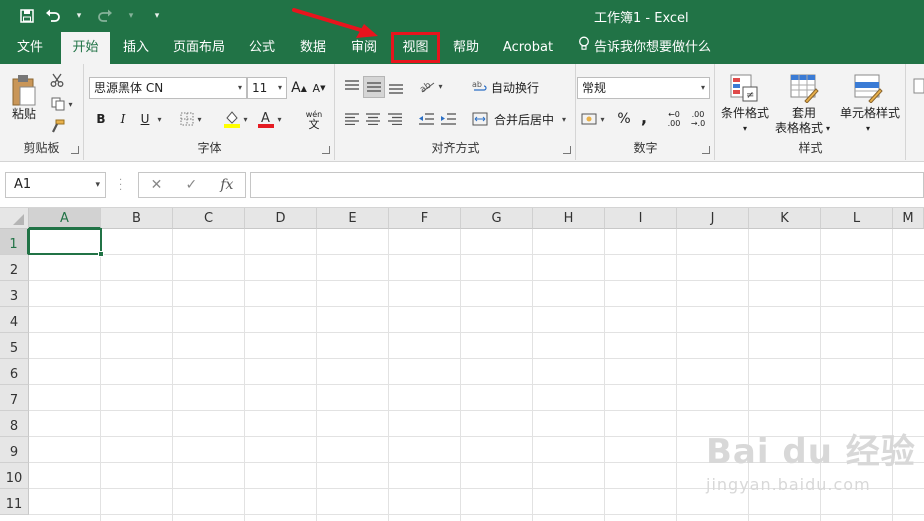 This screenshot has width=924, height=521. I want to click on wrap-text-icon: ab, so click(480, 87).